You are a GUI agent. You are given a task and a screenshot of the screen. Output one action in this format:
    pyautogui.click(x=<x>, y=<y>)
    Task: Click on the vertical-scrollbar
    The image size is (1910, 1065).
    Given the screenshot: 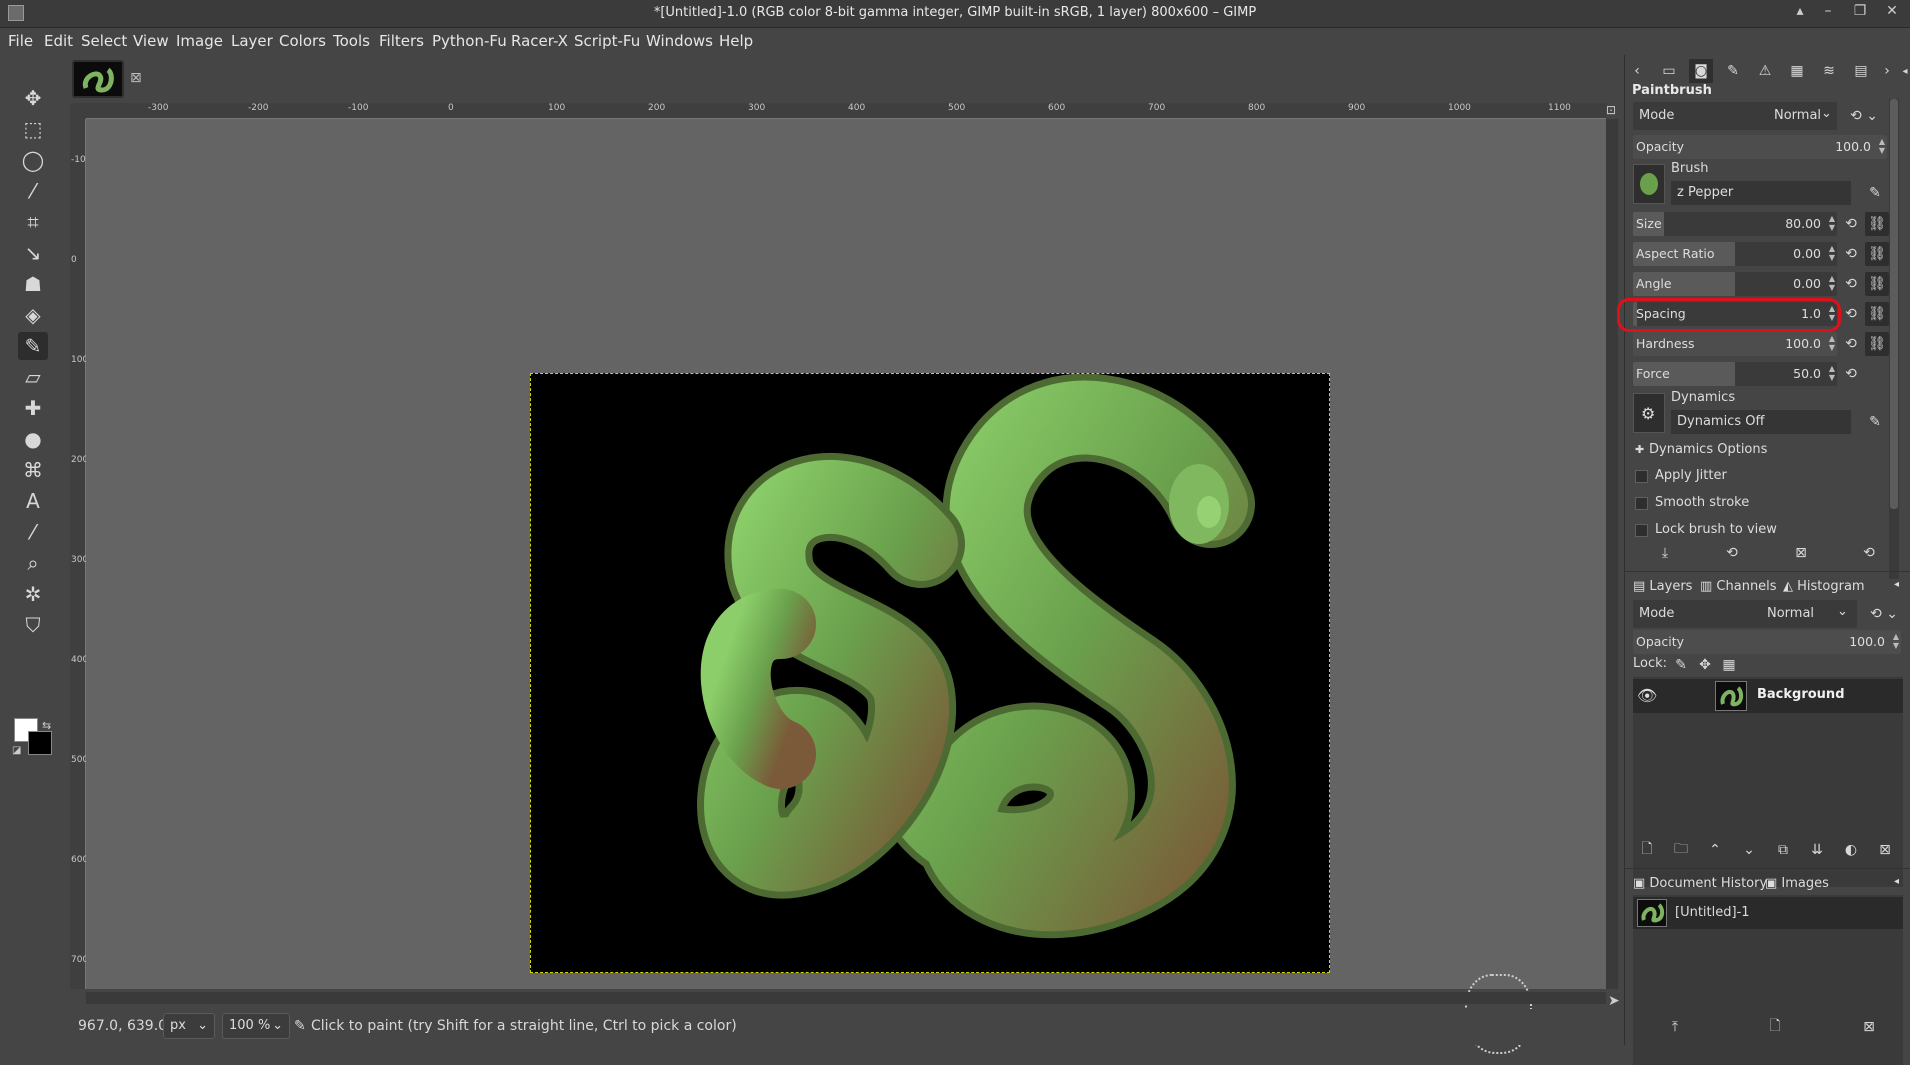 What is the action you would take?
    pyautogui.click(x=1612, y=554)
    